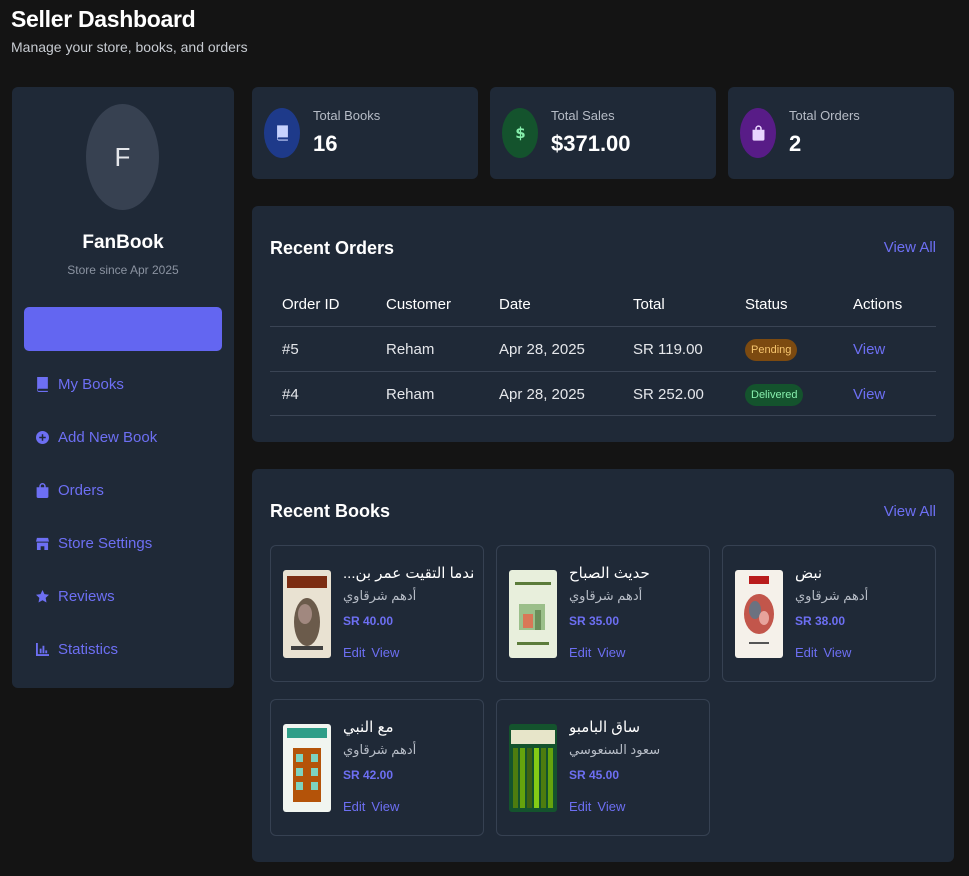 The image size is (969, 876). Describe the element at coordinates (330, 511) in the screenshot. I see `recent-books-title: Recent Books` at that location.